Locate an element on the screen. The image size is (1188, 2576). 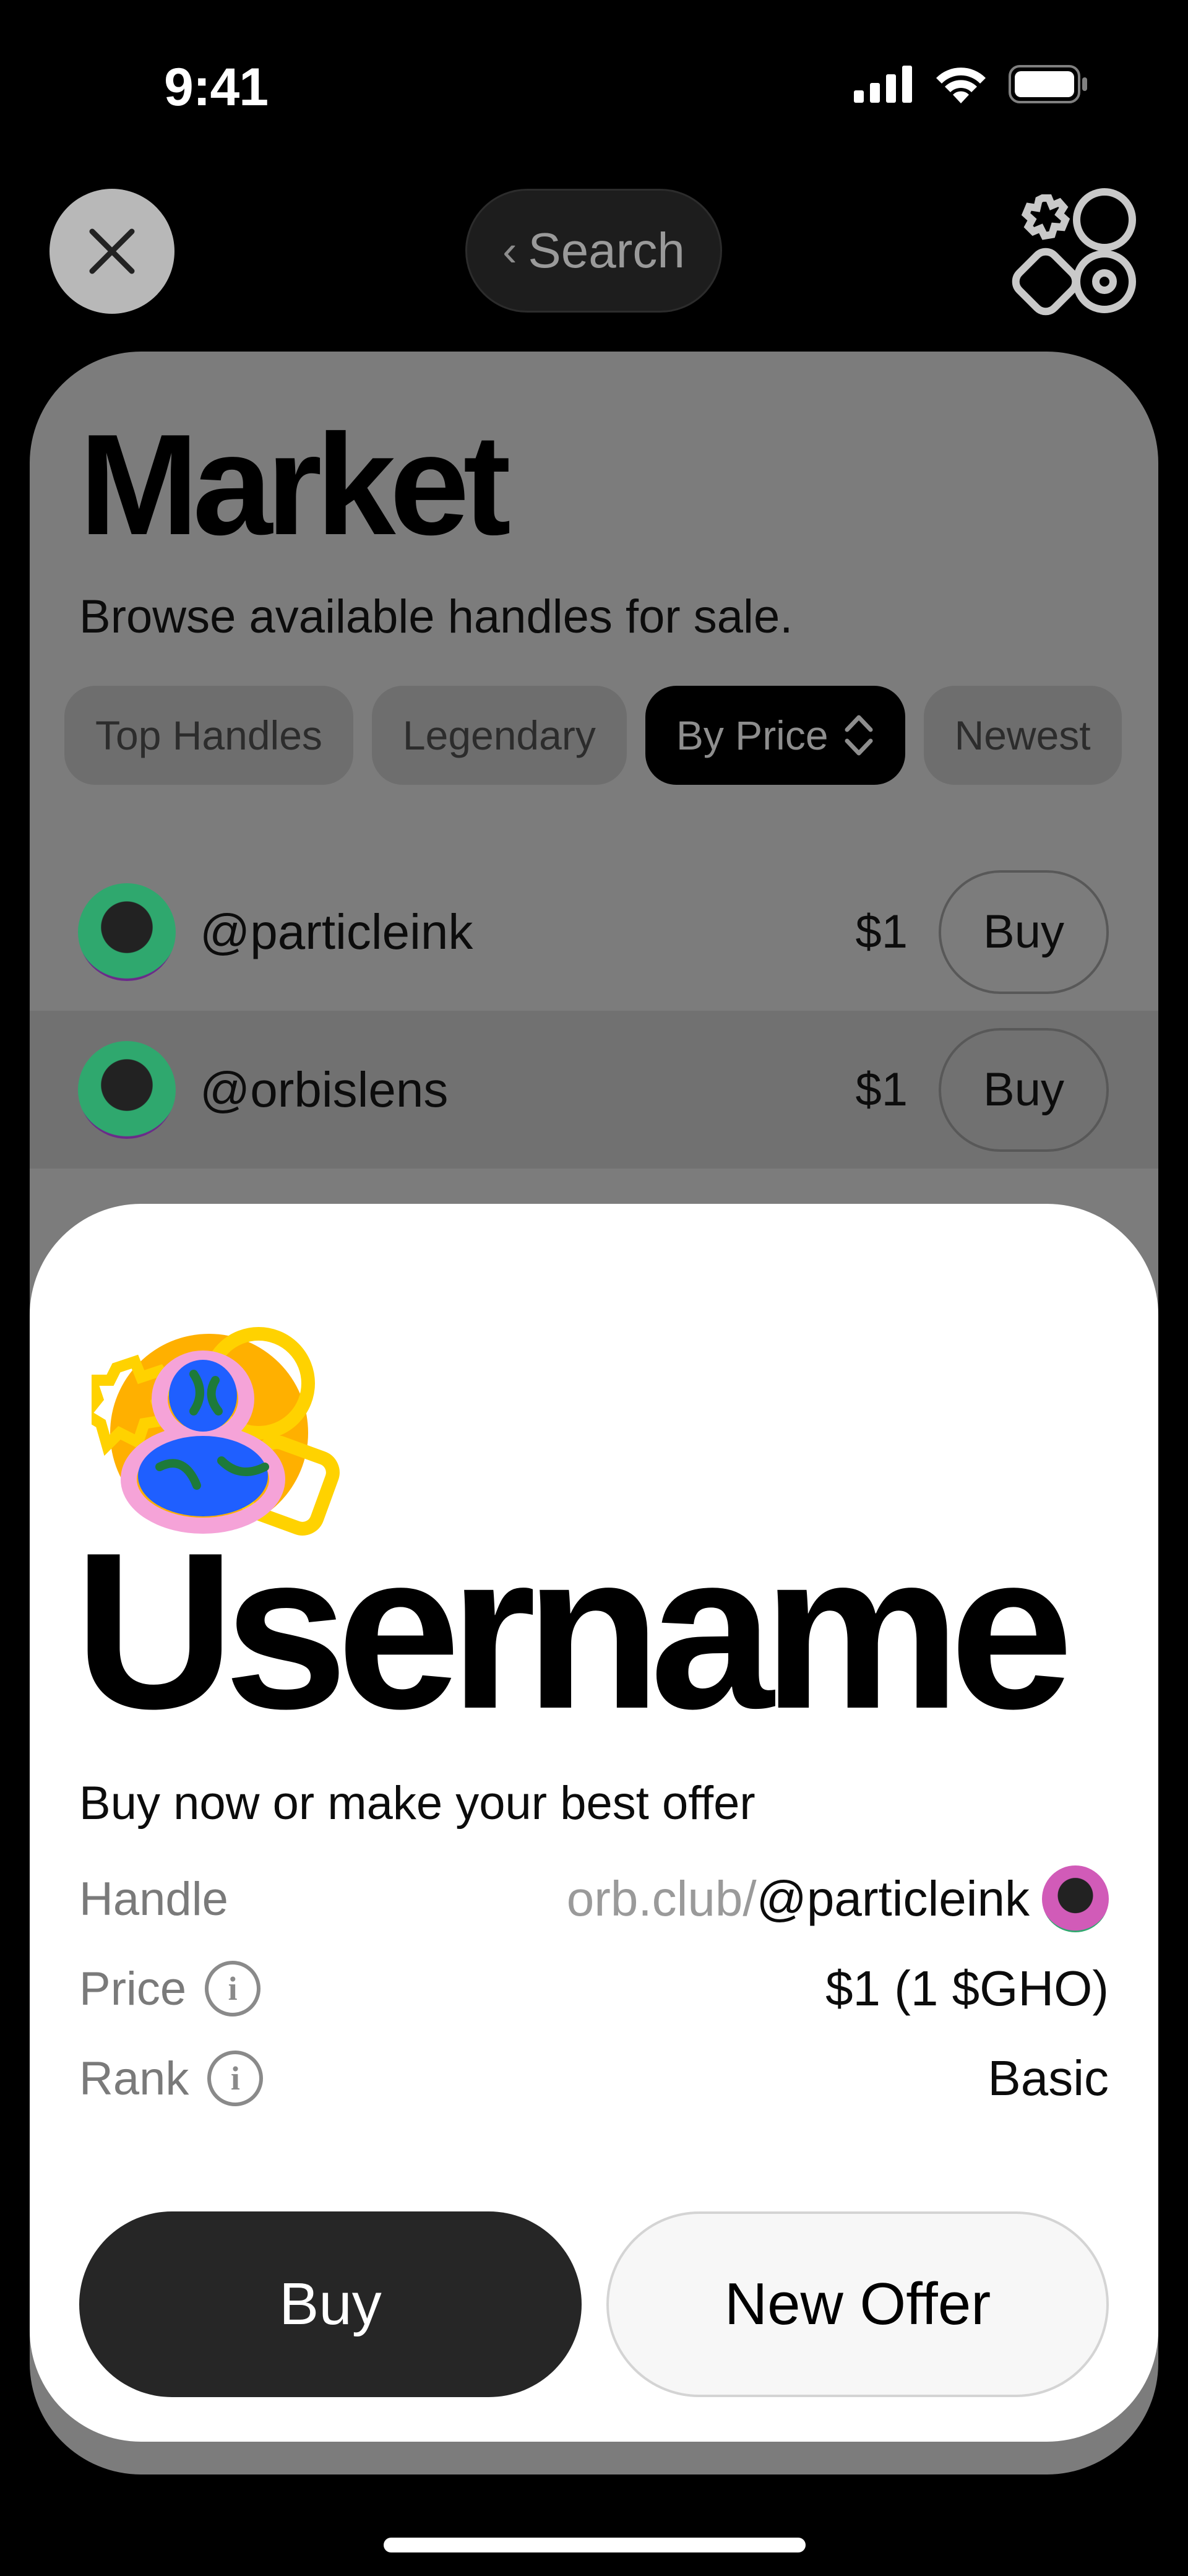
handle-label: Handle is located at coordinates (153, 1899).